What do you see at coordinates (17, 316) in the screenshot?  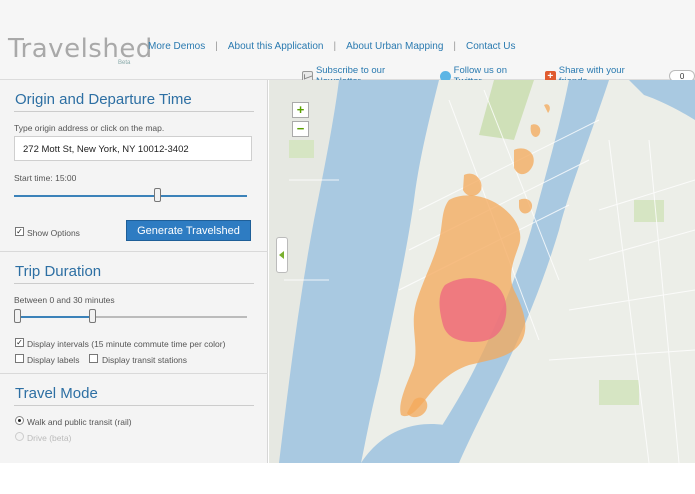 I see `duration-min-handle` at bounding box center [17, 316].